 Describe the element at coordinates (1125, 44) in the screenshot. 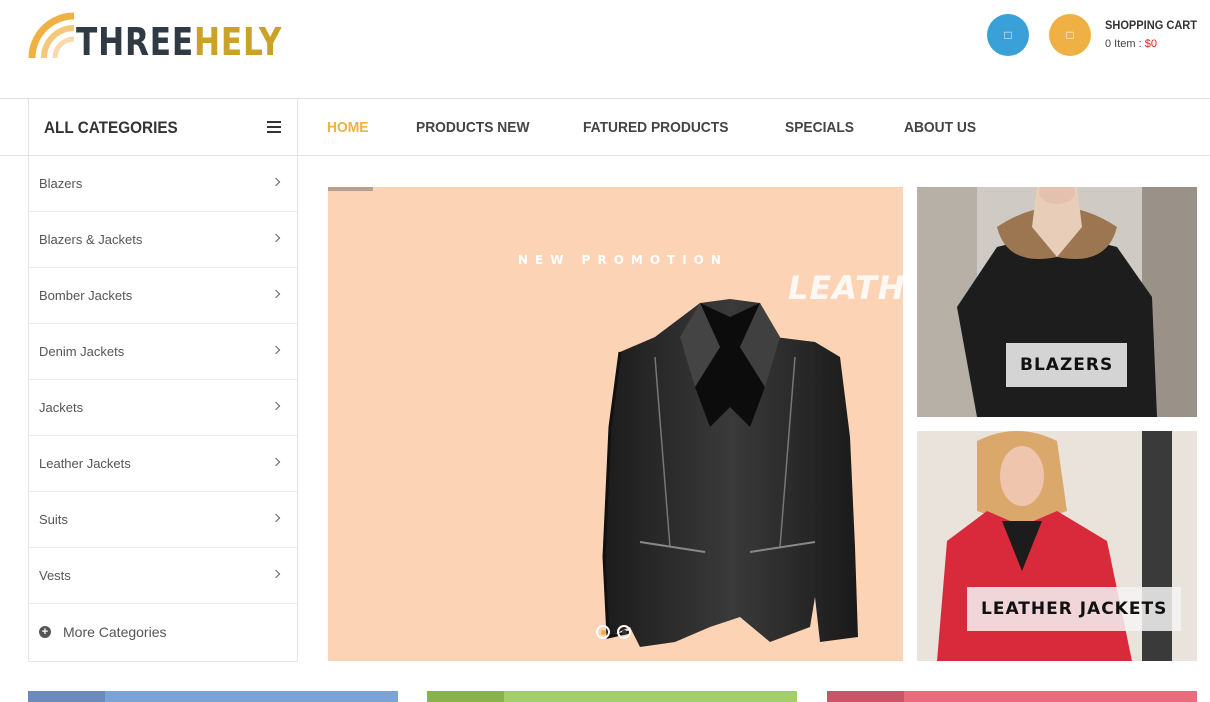

I see `cart-items: 0 Item :` at that location.